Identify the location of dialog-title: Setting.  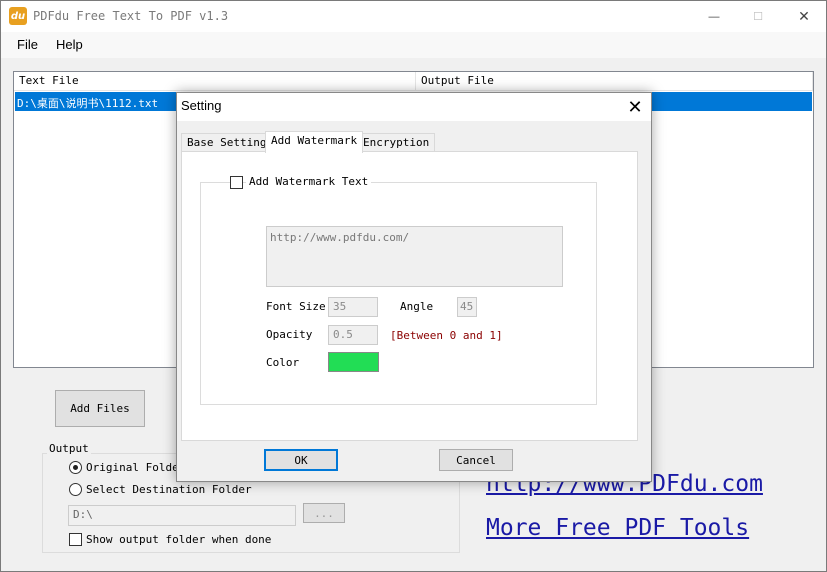
(201, 105).